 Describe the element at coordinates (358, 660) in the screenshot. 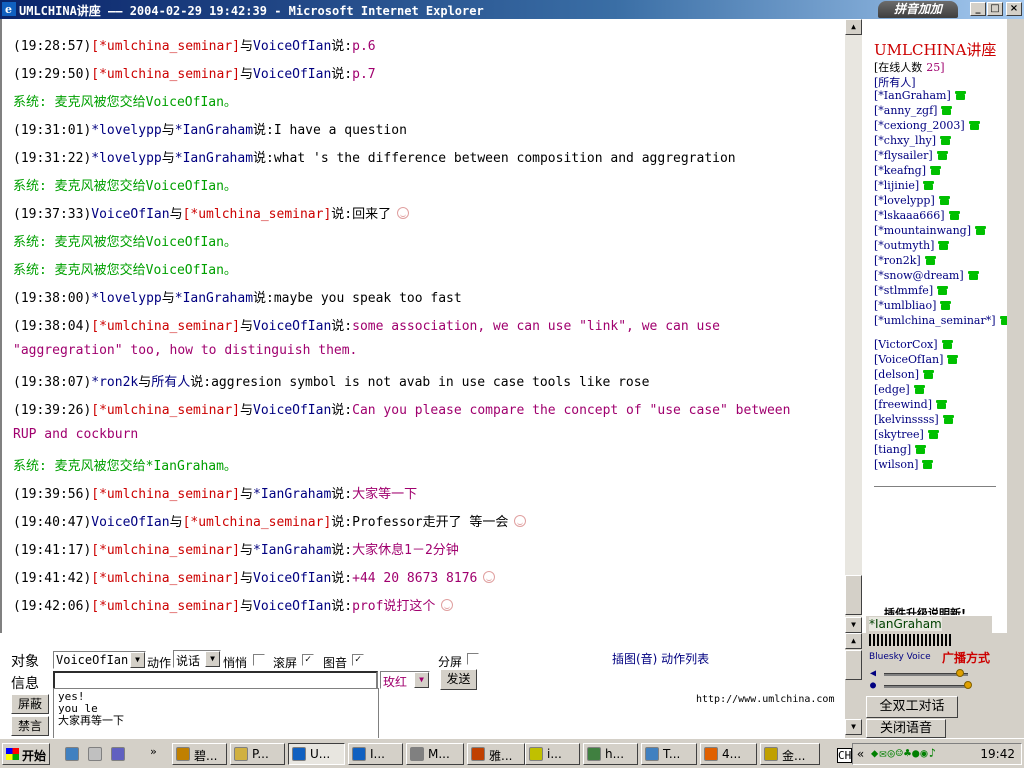

I see `image-checkbox: ✓` at that location.